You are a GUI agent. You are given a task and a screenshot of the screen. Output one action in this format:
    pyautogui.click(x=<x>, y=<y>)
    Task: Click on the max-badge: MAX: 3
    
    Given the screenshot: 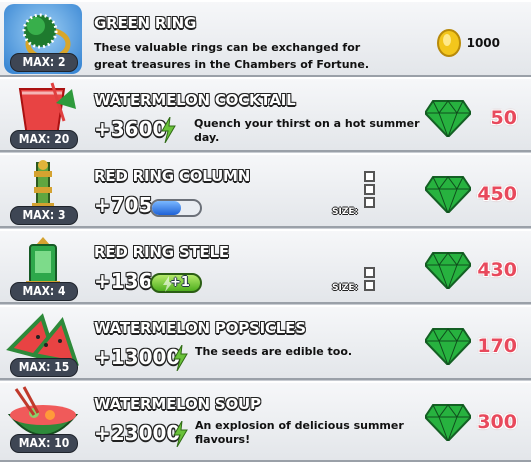 What is the action you would take?
    pyautogui.click(x=44, y=215)
    